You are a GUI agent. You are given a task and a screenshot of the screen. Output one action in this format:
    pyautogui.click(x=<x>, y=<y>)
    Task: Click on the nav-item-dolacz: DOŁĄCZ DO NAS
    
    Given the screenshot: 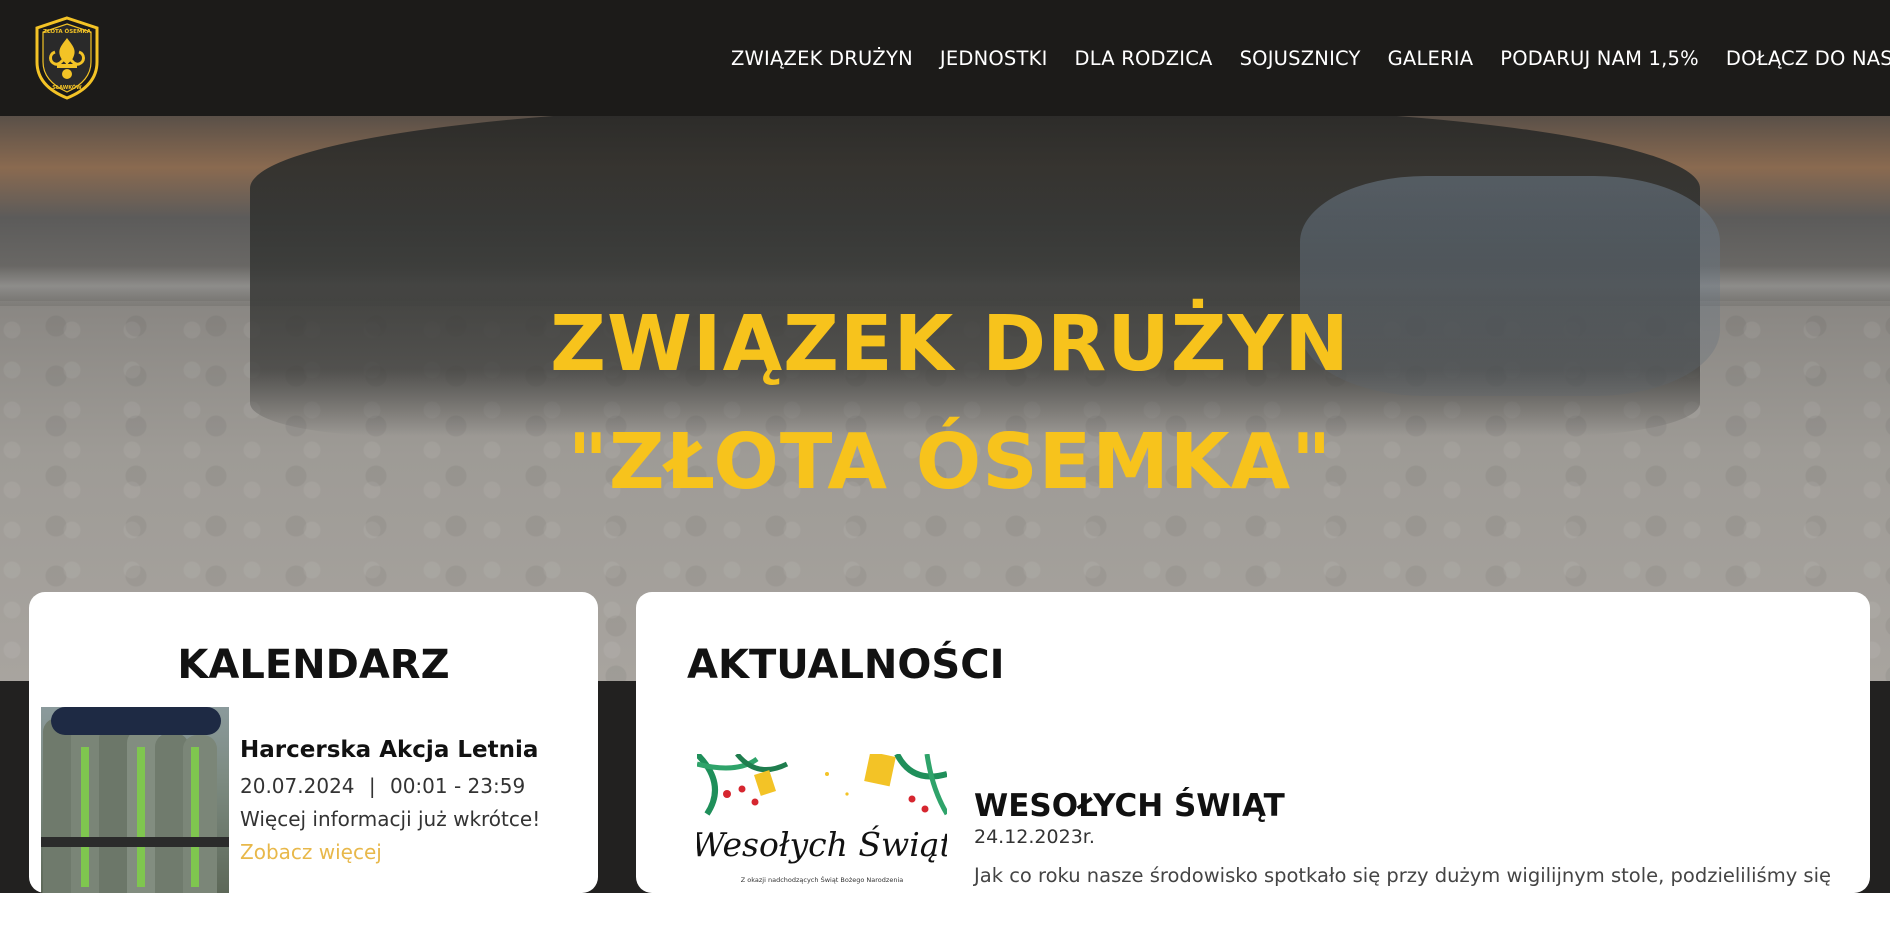 What is the action you would take?
    pyautogui.click(x=1808, y=58)
    